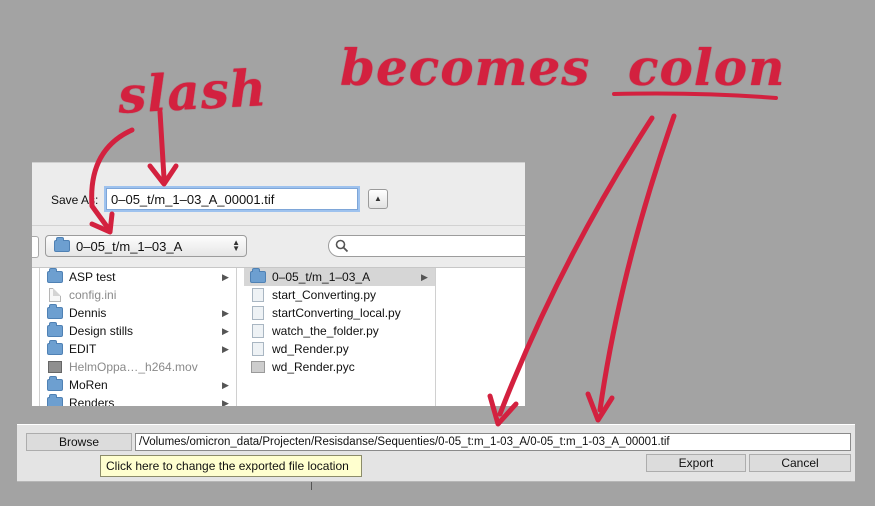 Image resolution: width=875 pixels, height=506 pixels. Describe the element at coordinates (138, 331) in the screenshot. I see `left-item-row: Design stills ▶` at that location.